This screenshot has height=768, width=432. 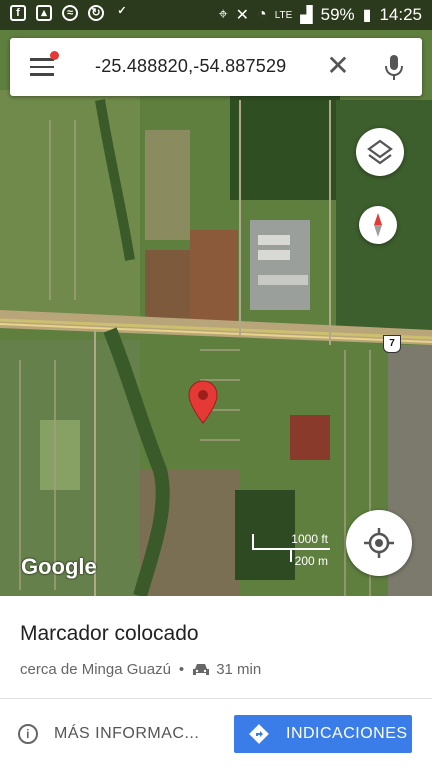 What do you see at coordinates (216, 698) in the screenshot?
I see `divider` at bounding box center [216, 698].